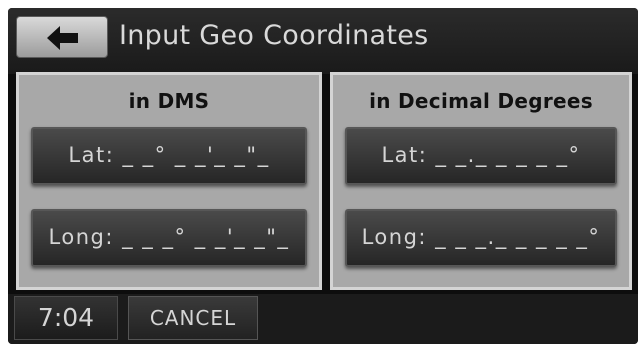 This screenshot has height=348, width=644. Describe the element at coordinates (323, 319) in the screenshot. I see `bottom-bar: 7:04 CANCEL` at that location.